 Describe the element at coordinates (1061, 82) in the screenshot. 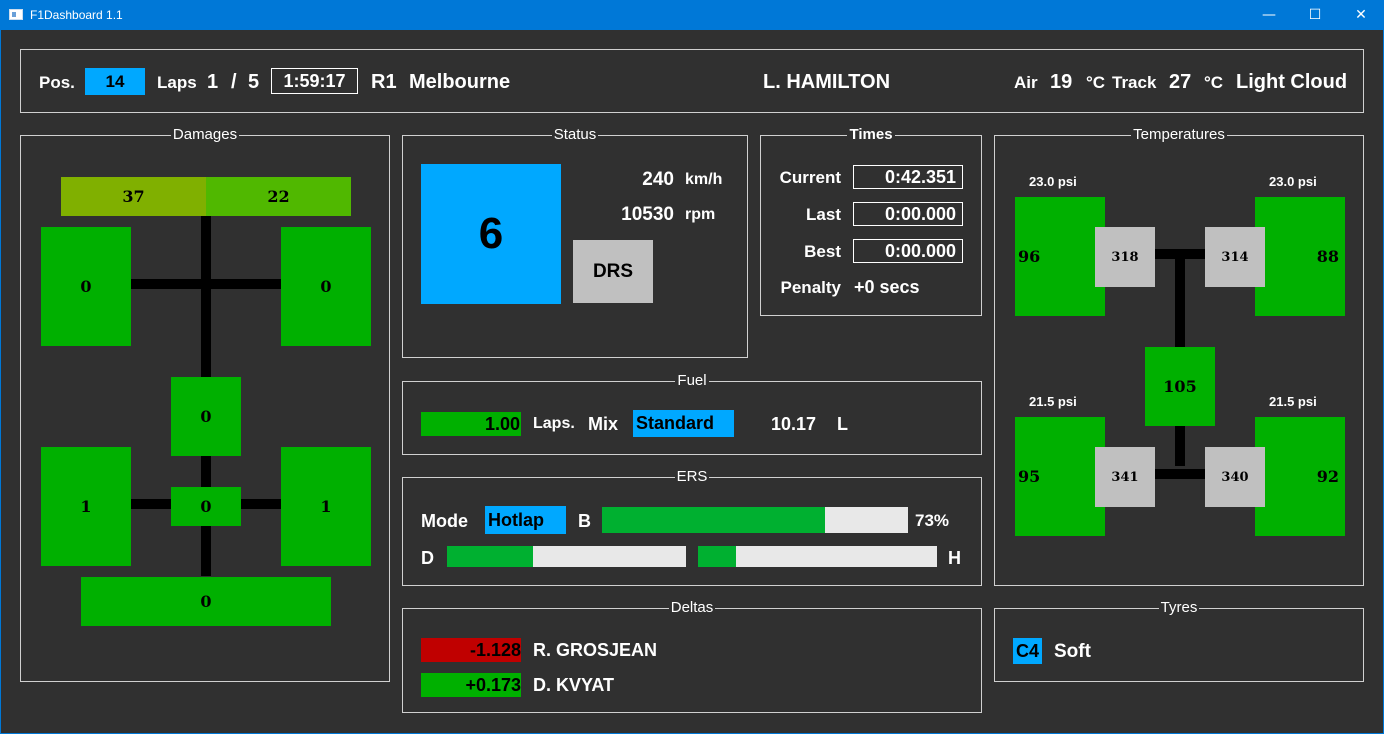

I see `air-temp: 19` at that location.